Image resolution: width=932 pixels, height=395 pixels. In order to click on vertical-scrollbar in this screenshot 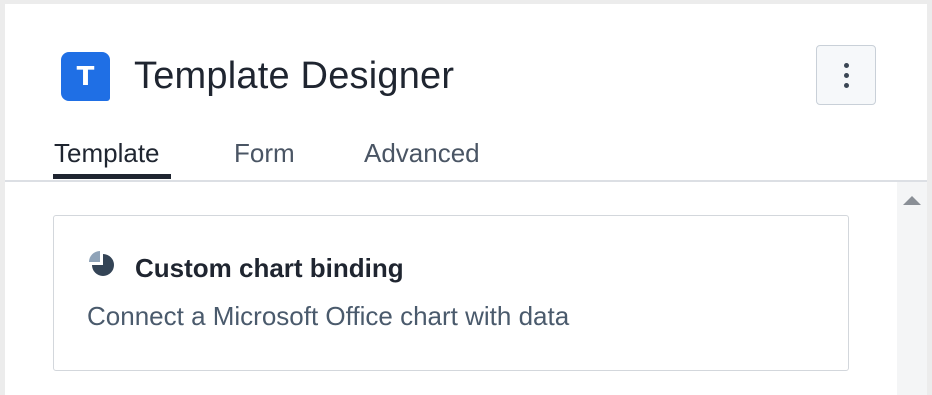, I will do `click(912, 288)`.